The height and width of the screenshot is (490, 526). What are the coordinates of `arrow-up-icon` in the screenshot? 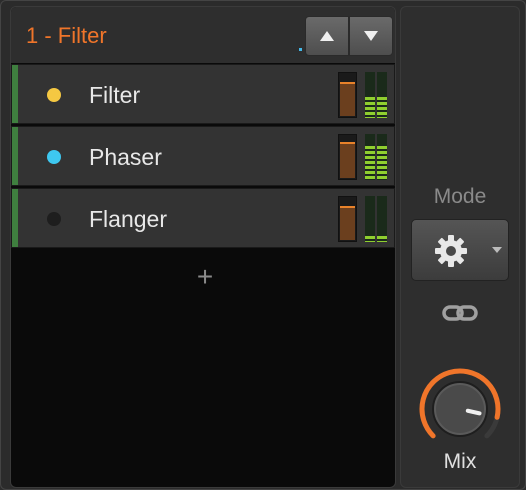 It's located at (327, 36).